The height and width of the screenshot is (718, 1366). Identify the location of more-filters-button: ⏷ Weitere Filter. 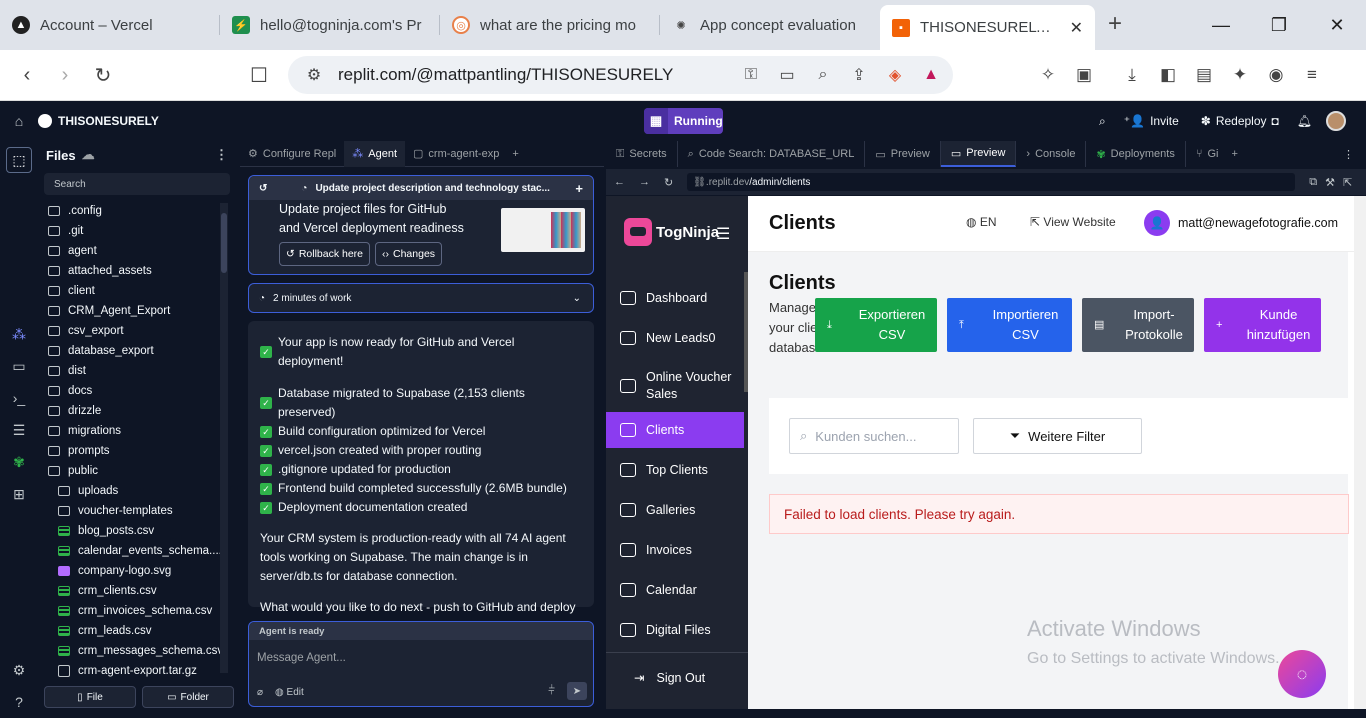
(1057, 436).